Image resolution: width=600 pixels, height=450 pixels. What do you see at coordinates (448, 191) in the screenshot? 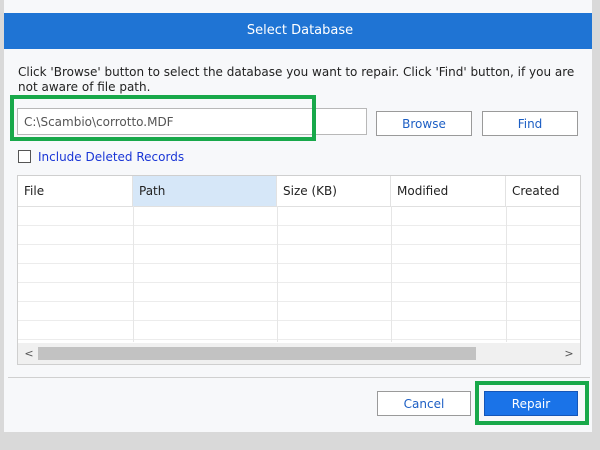
I see `column-header-modified: Modified` at bounding box center [448, 191].